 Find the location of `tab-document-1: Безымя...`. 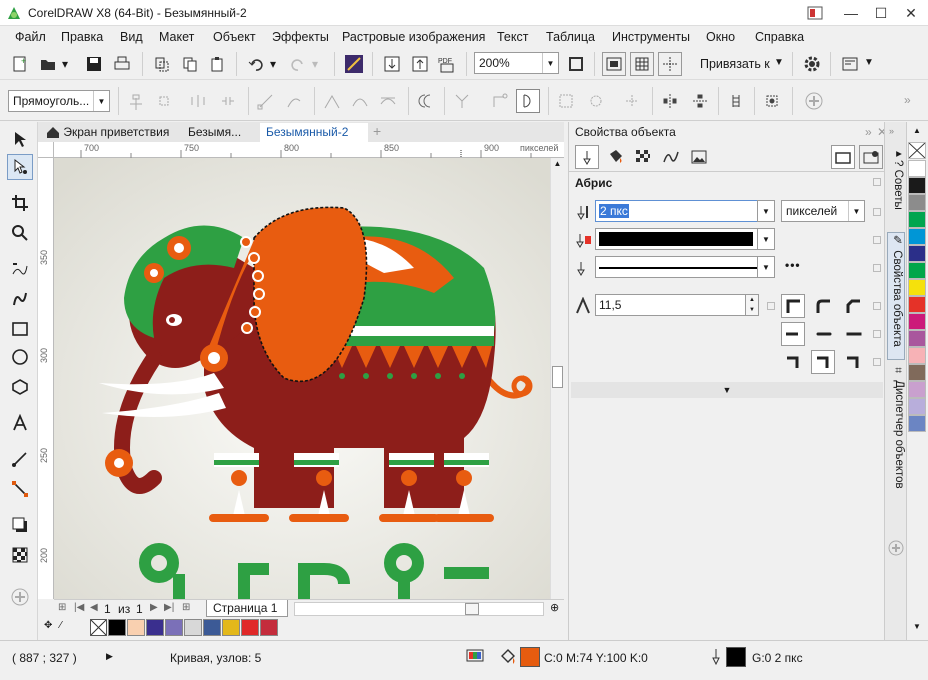

tab-document-1: Безымя... is located at coordinates (222, 132).